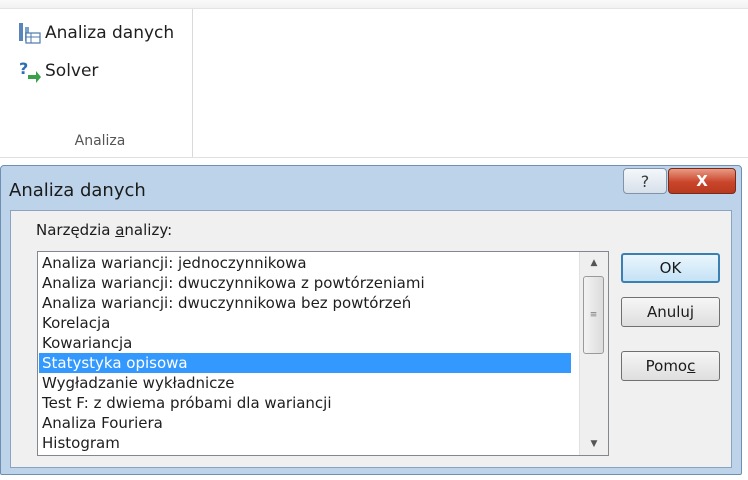 The height and width of the screenshot is (480, 748). Describe the element at coordinates (374, 157) in the screenshot. I see `ribbon-divider` at that location.